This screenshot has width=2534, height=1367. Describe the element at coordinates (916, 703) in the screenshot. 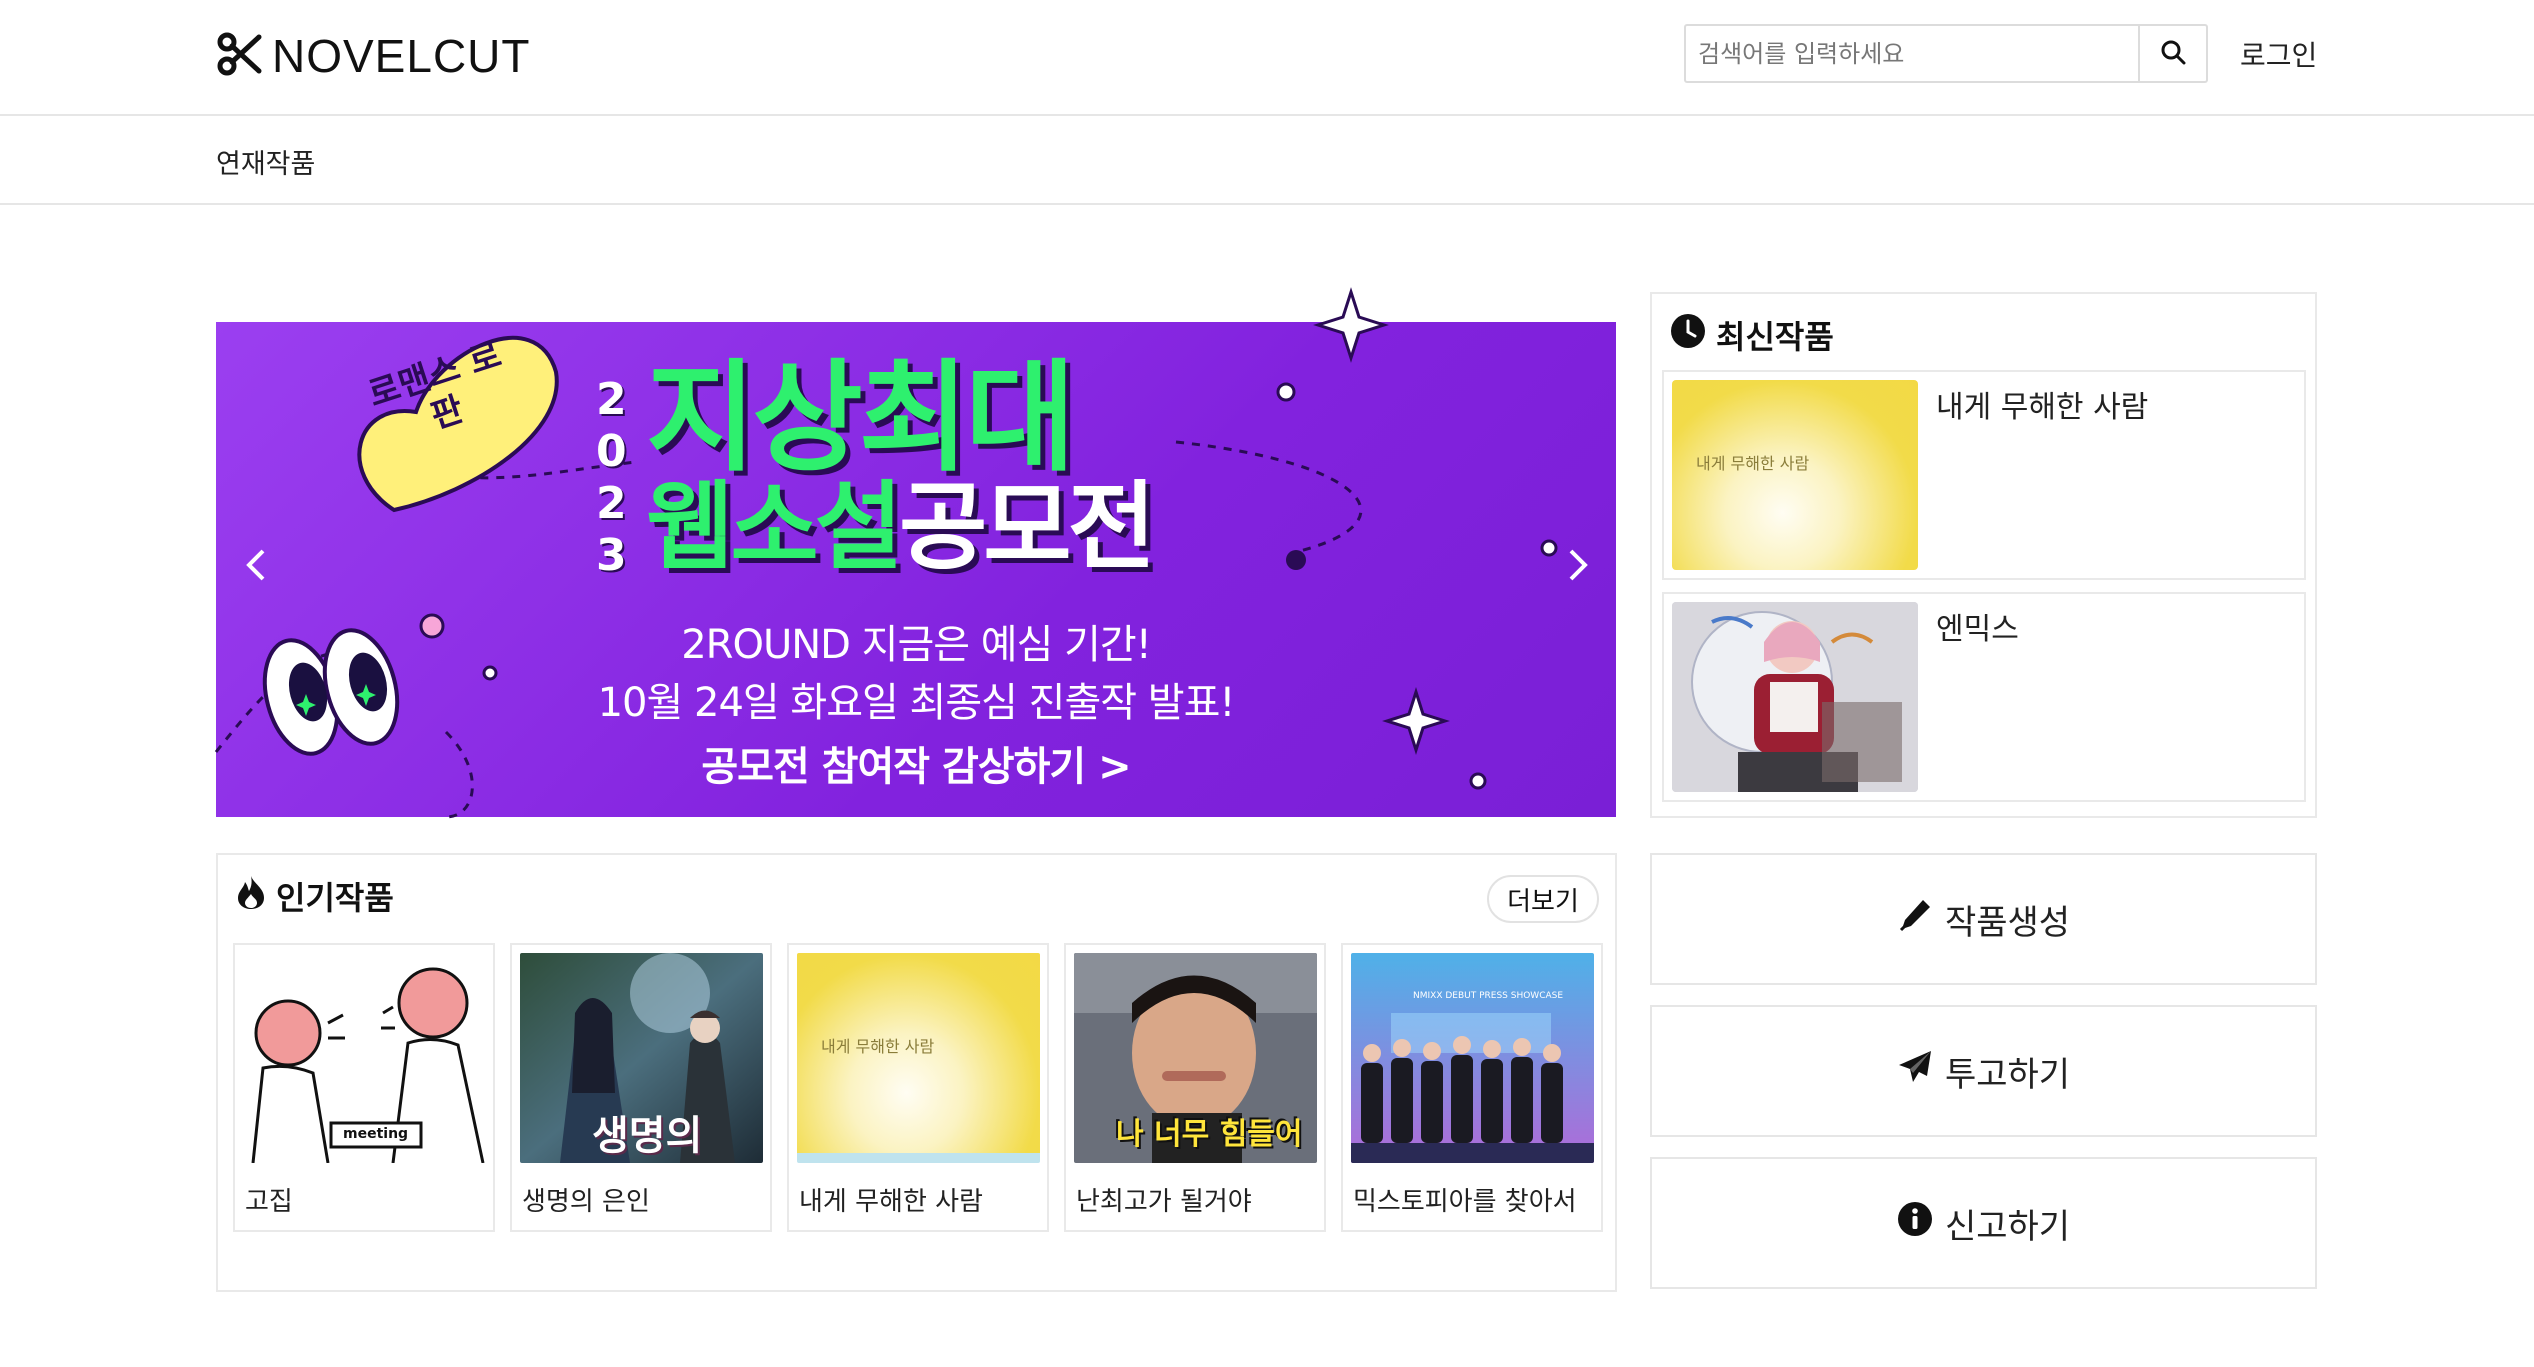

I see `banner-text-date: 10월 24일 화요일 최종심 진출작 발표!` at that location.